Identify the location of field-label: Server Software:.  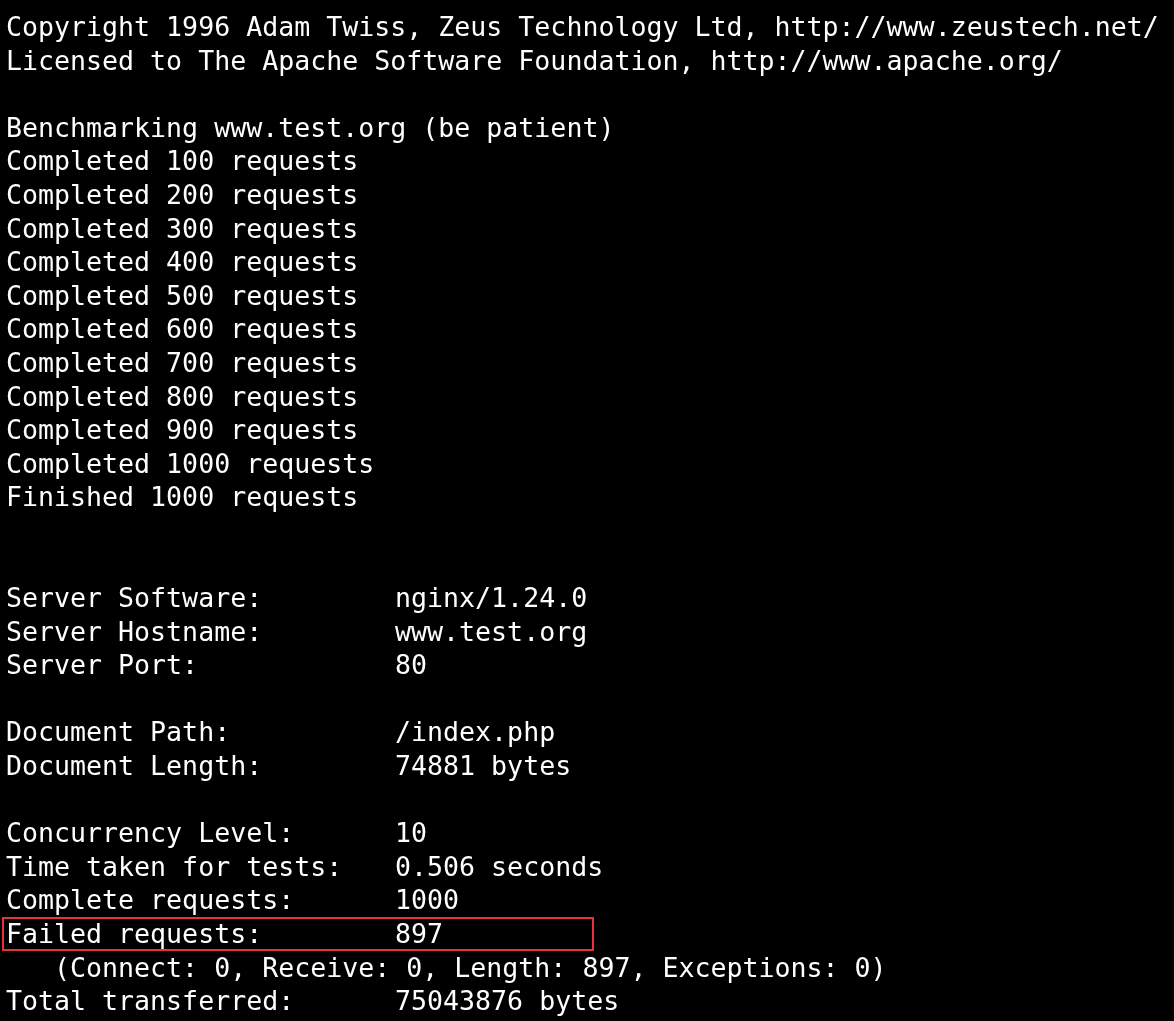
(135, 598).